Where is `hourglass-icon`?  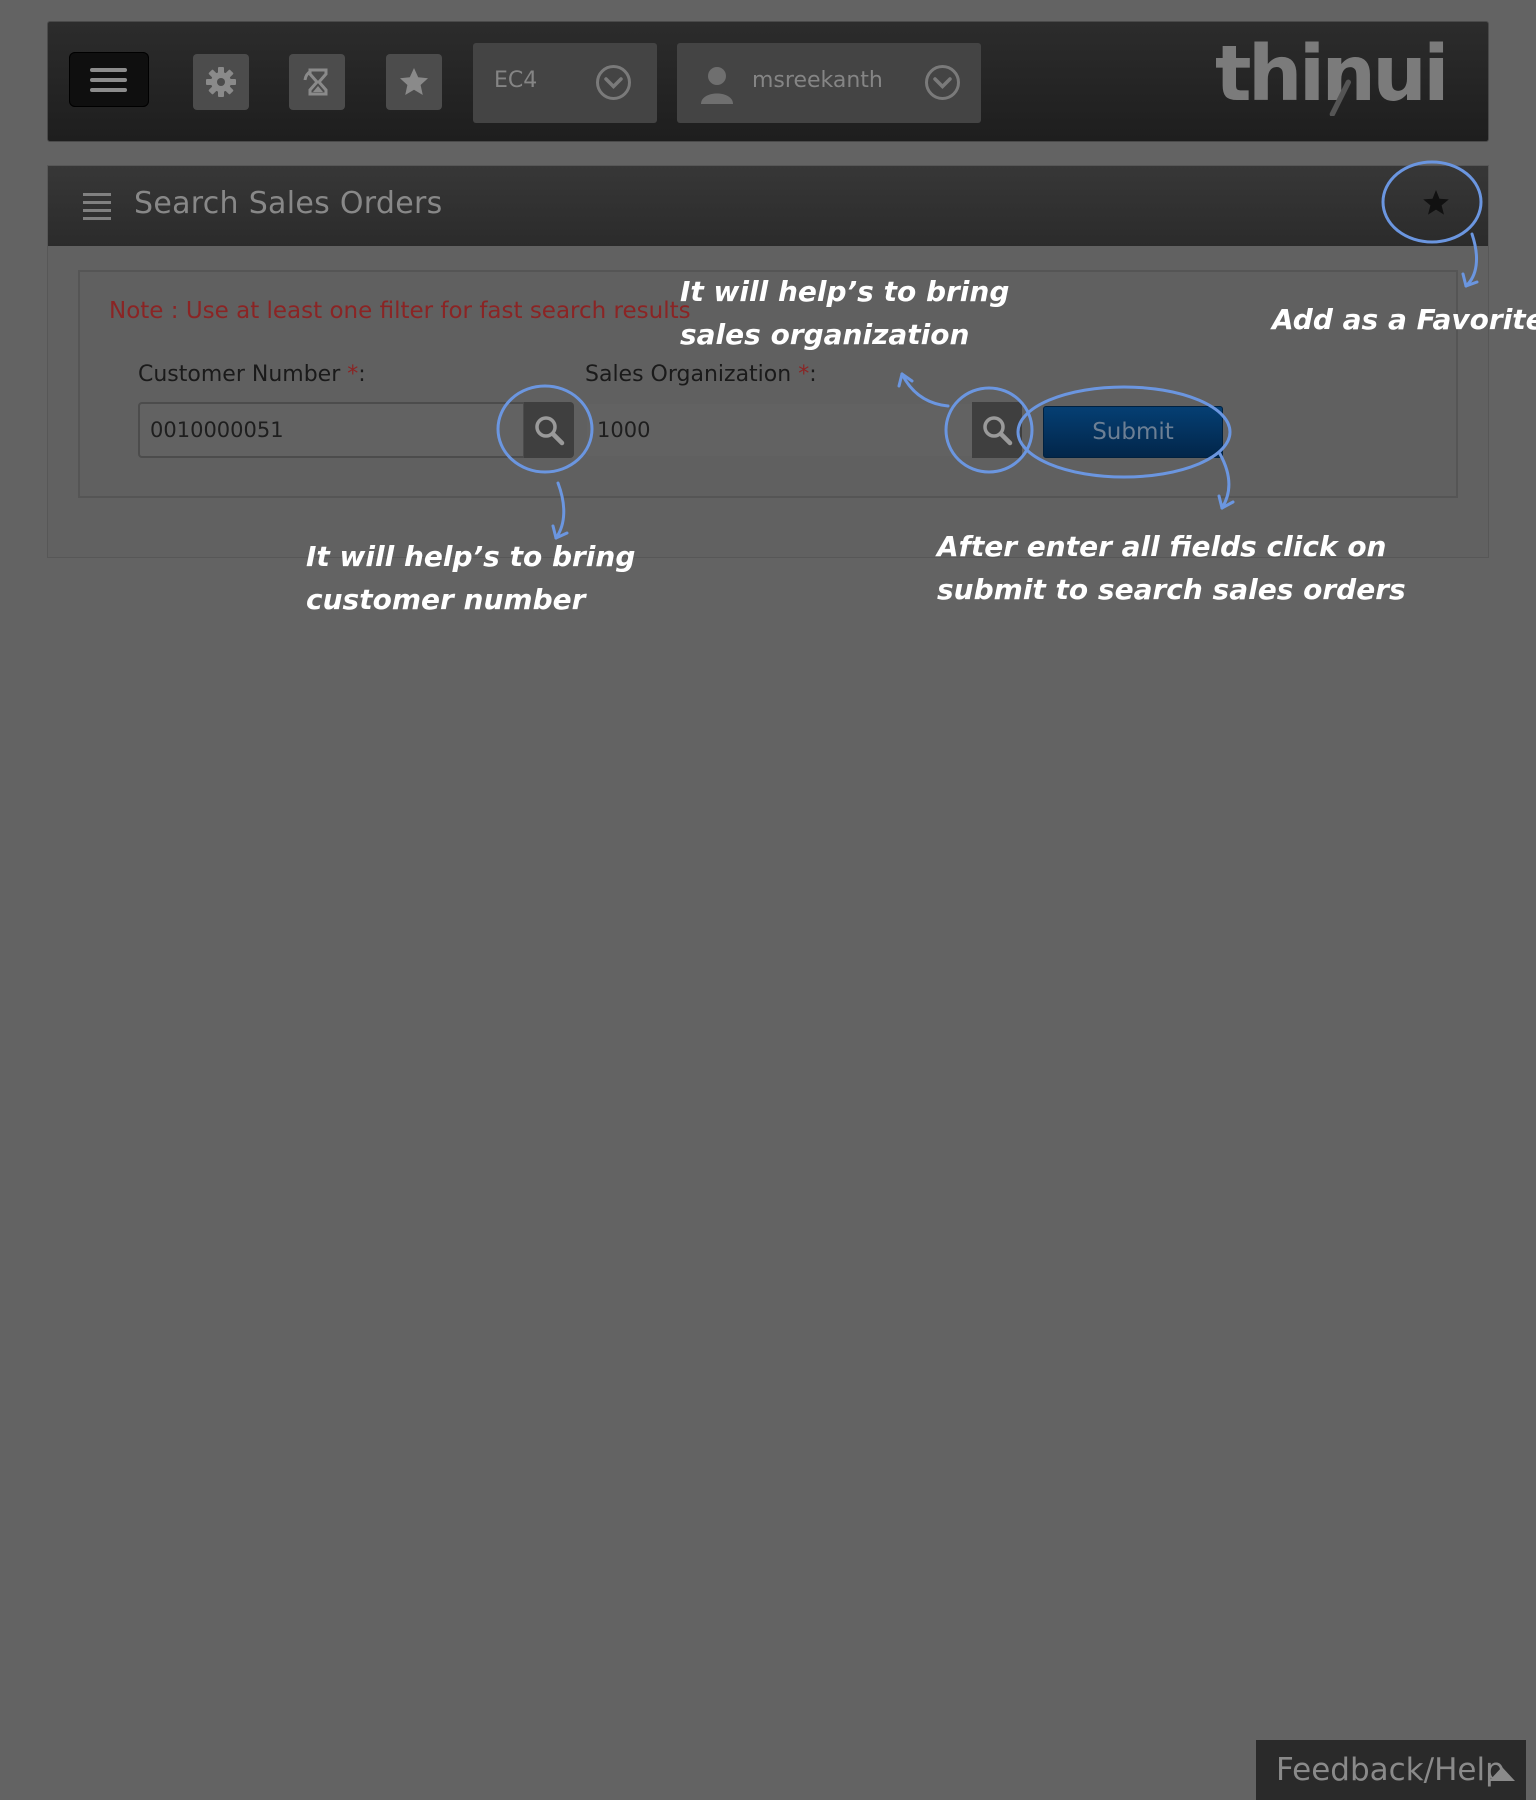 hourglass-icon is located at coordinates (315, 82).